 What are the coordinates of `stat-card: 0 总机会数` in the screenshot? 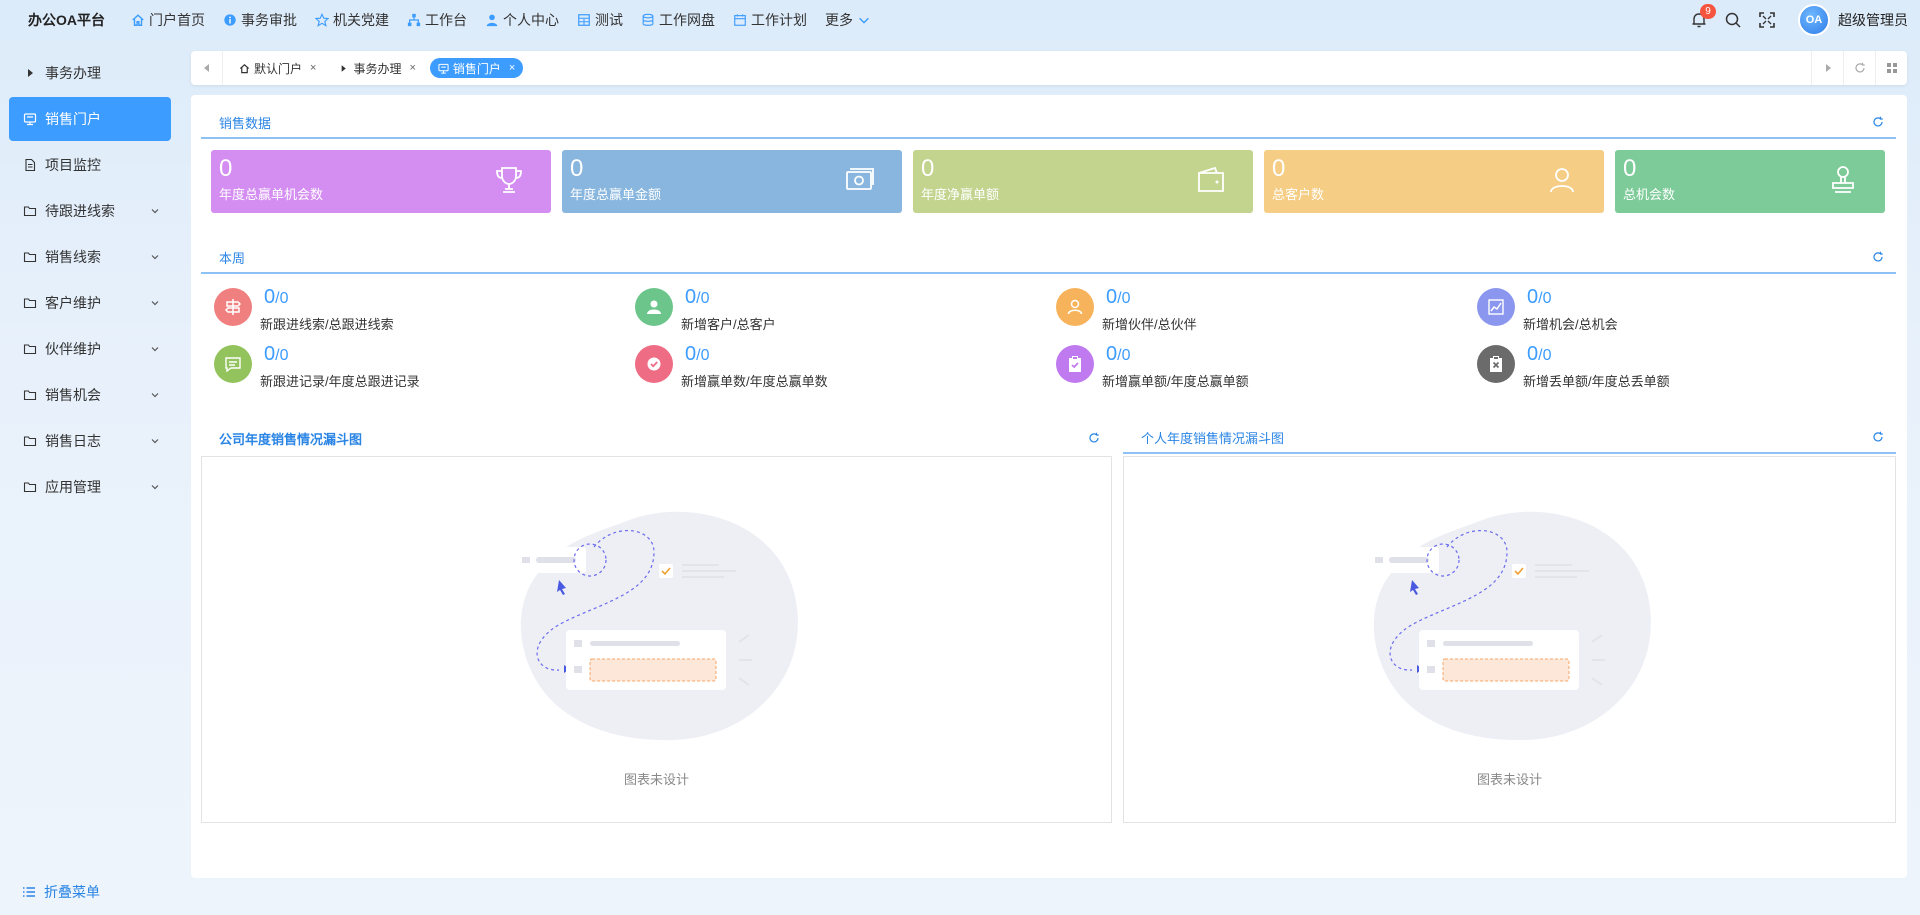 It's located at (1750, 181).